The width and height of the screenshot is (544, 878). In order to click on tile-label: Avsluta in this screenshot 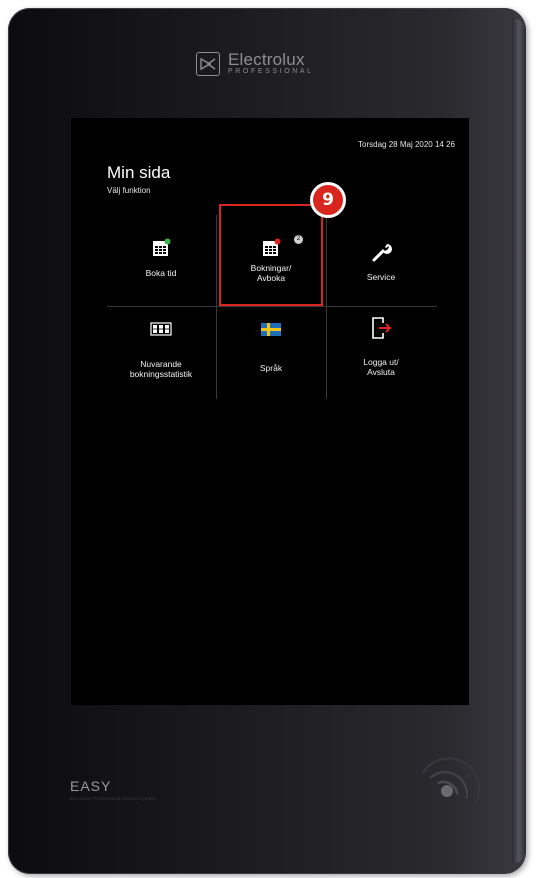, I will do `click(381, 372)`.